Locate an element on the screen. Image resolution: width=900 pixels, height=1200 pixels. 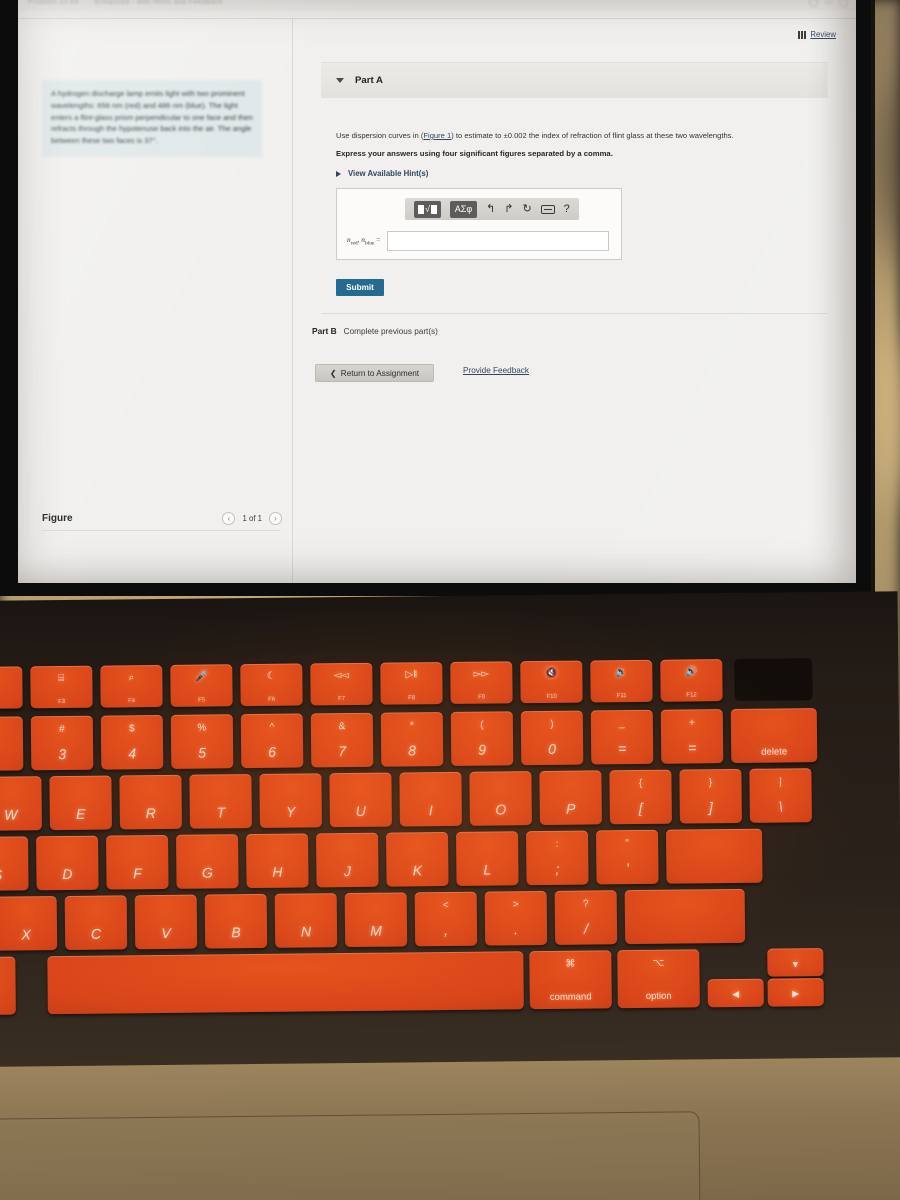
key-v: V is located at coordinates (166, 922).